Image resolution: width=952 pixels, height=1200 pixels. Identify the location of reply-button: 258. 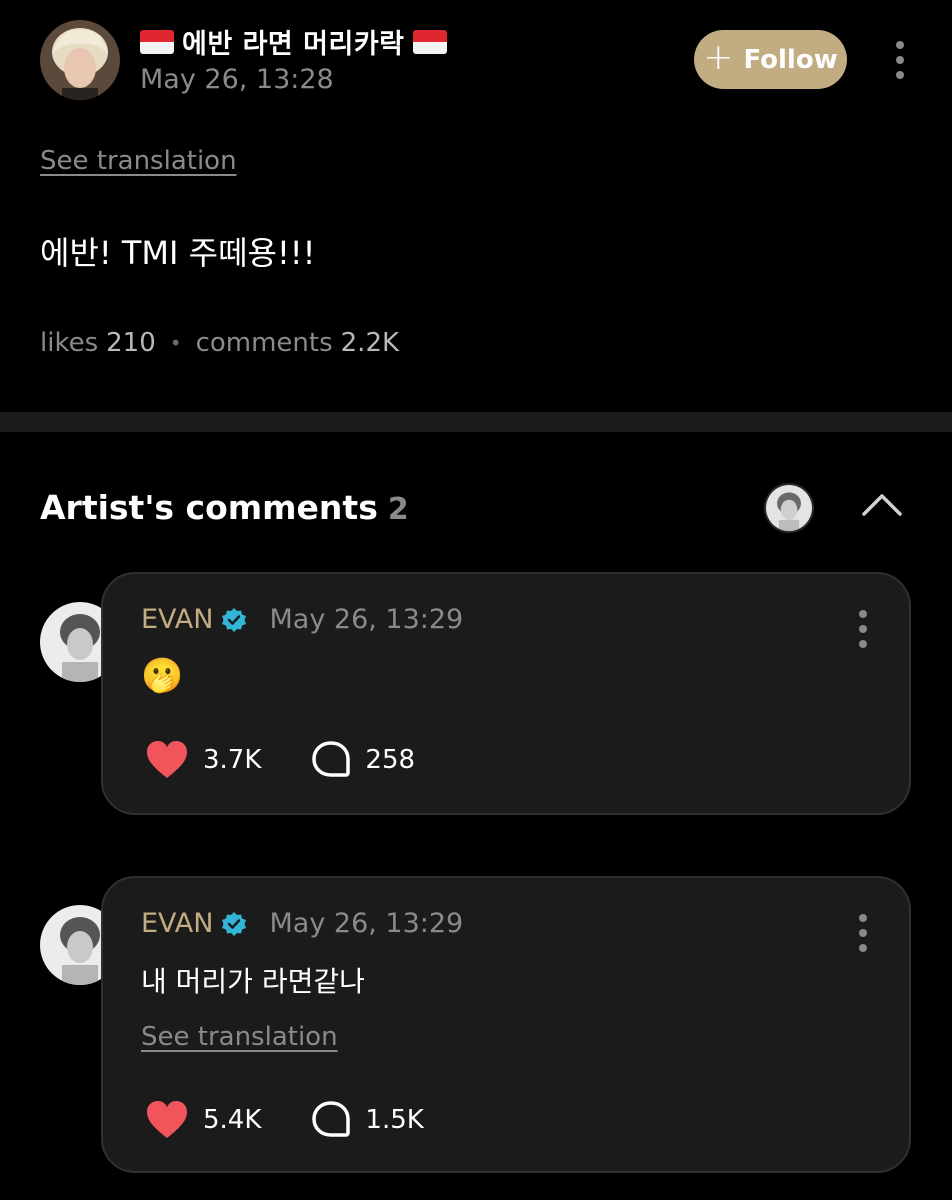
(363, 760).